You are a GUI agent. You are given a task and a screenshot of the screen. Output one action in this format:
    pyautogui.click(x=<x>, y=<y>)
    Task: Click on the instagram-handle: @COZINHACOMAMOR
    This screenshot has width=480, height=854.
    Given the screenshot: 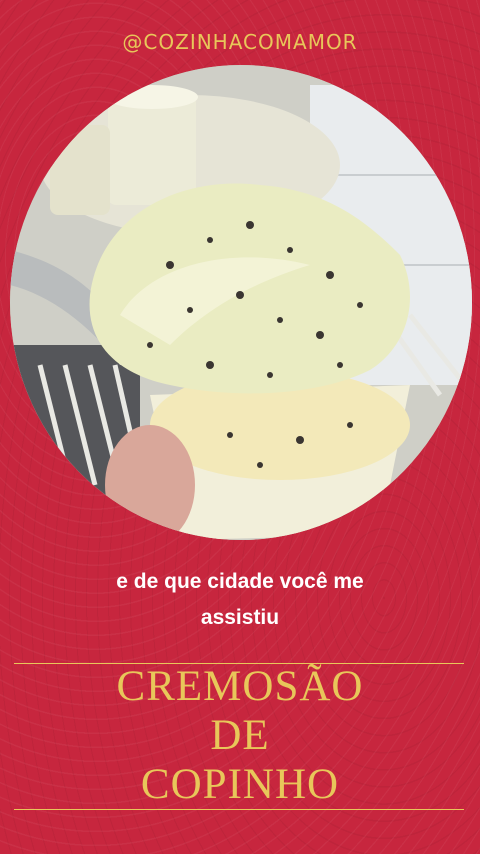 What is the action you would take?
    pyautogui.click(x=240, y=42)
    